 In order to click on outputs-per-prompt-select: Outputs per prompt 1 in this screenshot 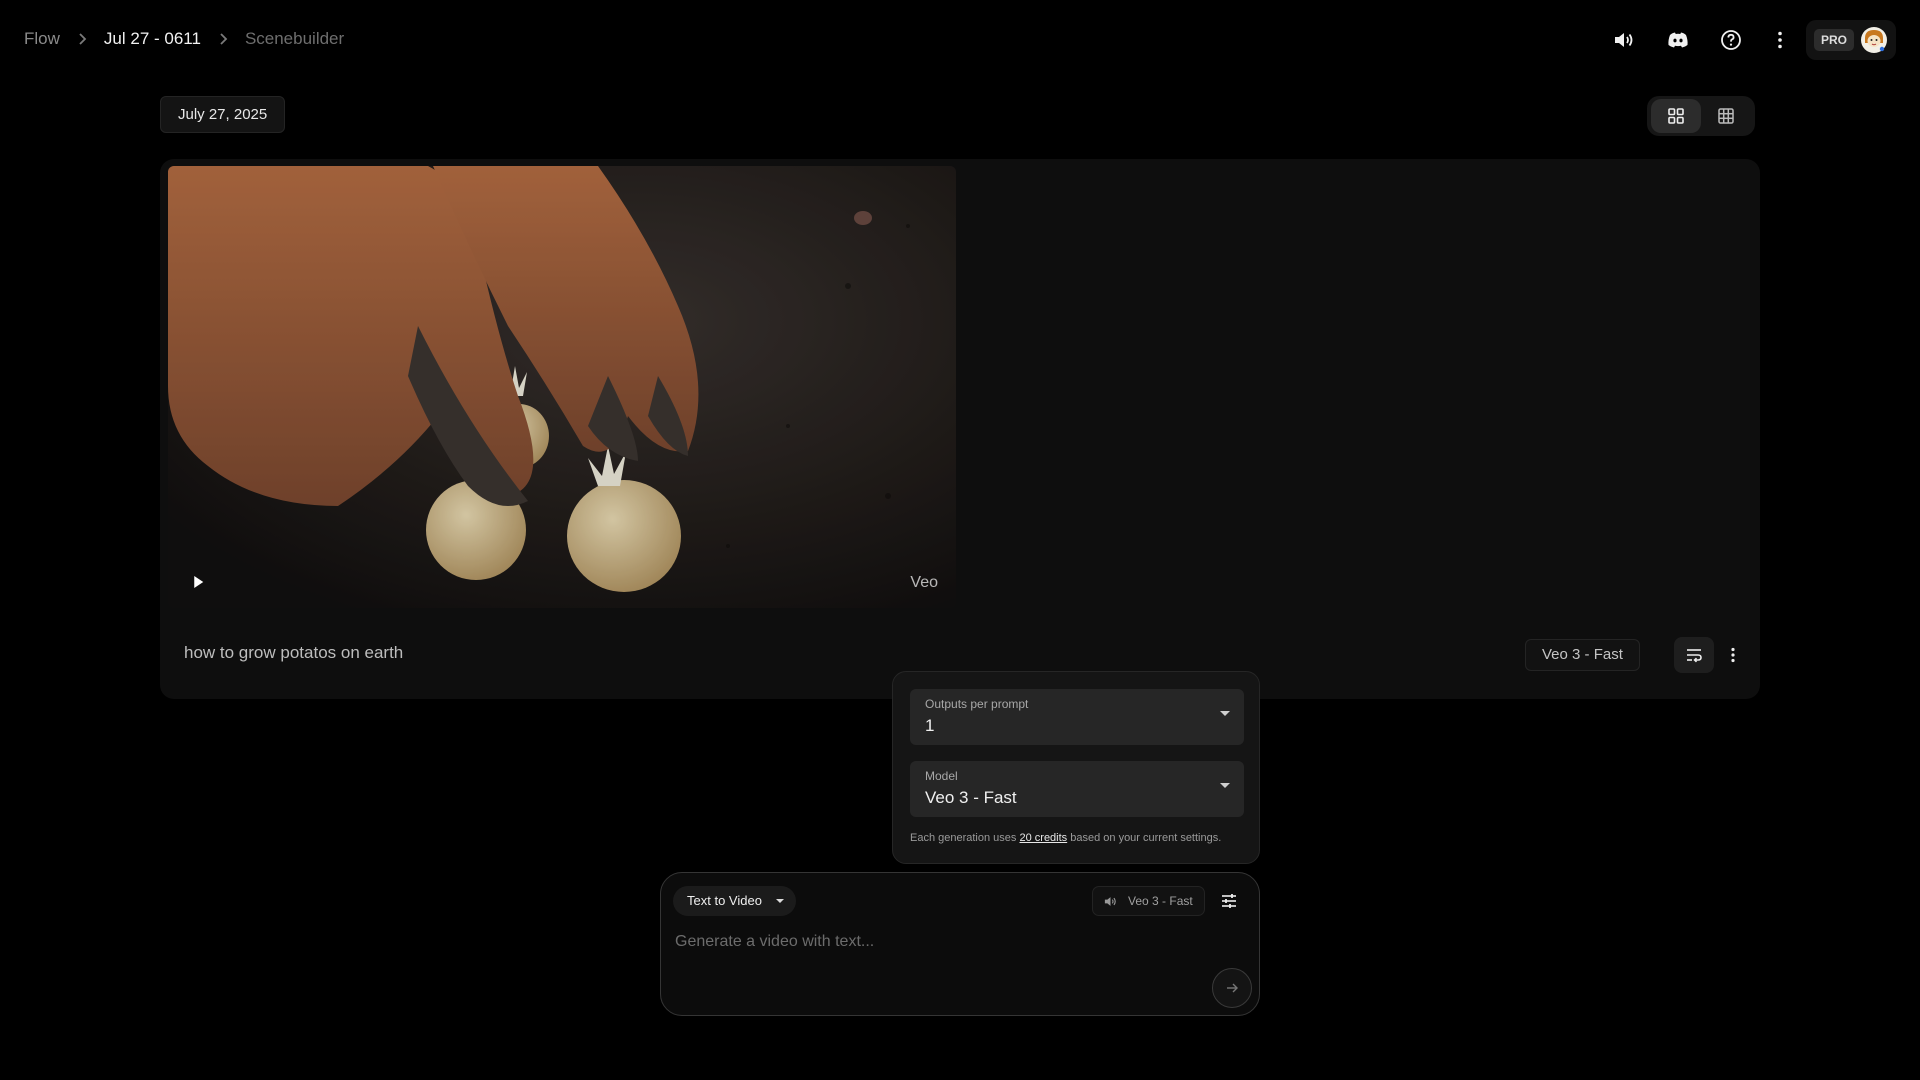, I will do `click(1077, 717)`.